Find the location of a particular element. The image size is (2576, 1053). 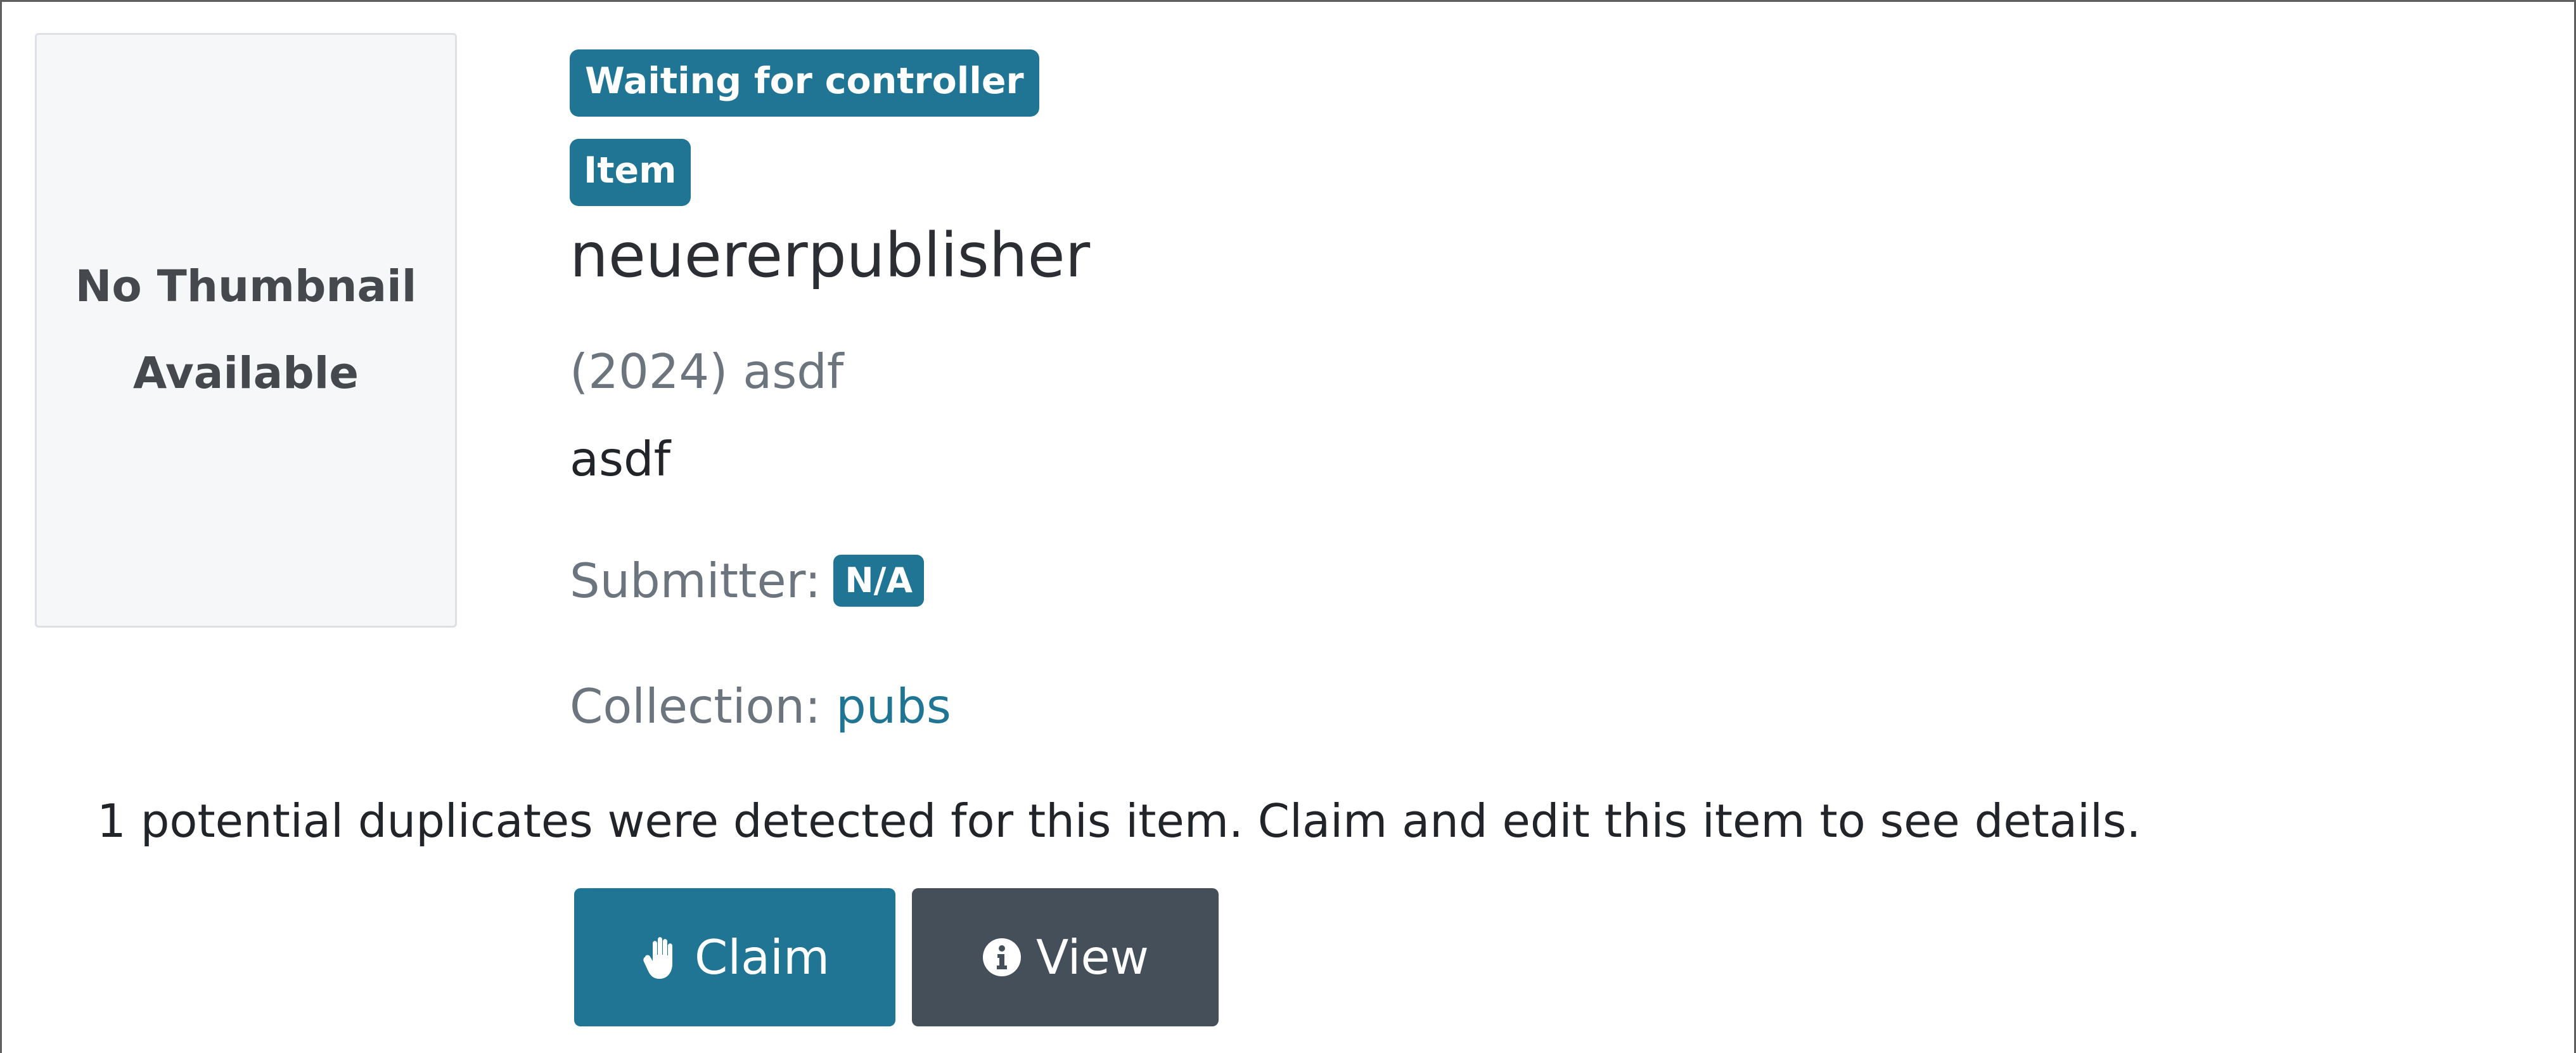

status-badge: Waiting for controller is located at coordinates (804, 83).